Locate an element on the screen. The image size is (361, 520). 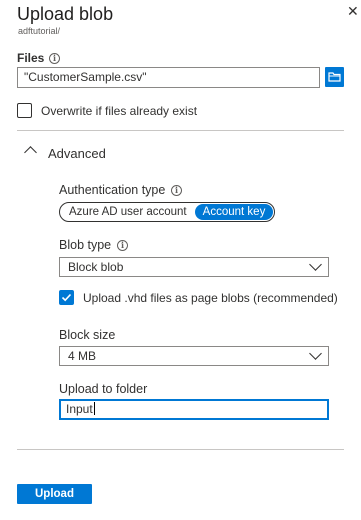
blob-type-value: Block blob is located at coordinates (96, 267).